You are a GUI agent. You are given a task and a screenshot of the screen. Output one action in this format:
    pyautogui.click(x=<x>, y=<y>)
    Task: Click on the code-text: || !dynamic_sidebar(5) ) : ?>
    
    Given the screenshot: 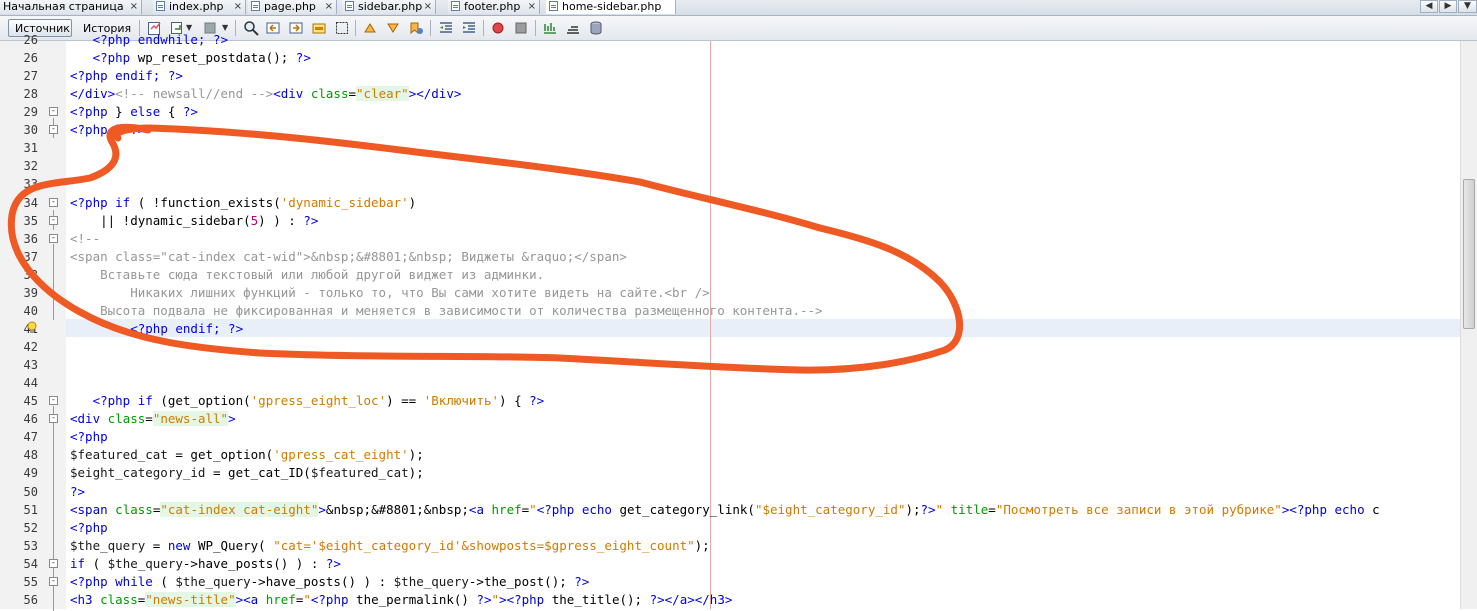 What is the action you would take?
    pyautogui.click(x=194, y=221)
    